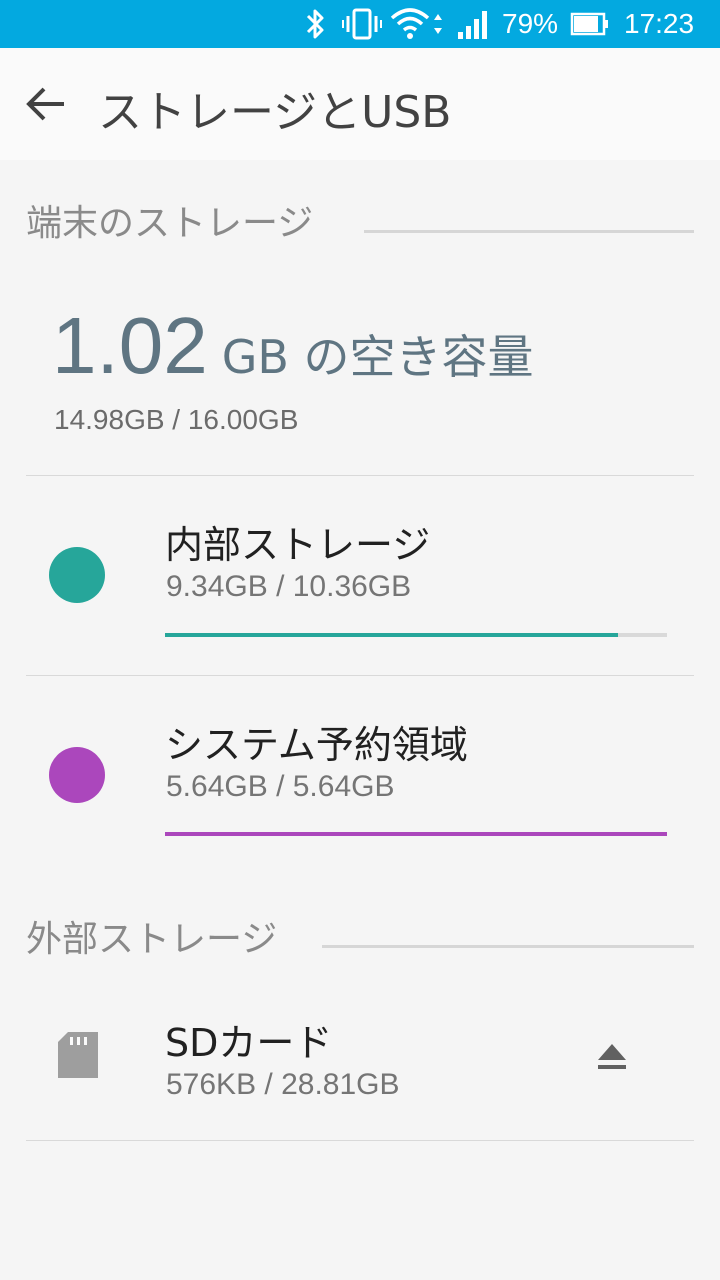  Describe the element at coordinates (176, 419) in the screenshot. I see `total-usage: 14.98GB / 16.00GB` at that location.